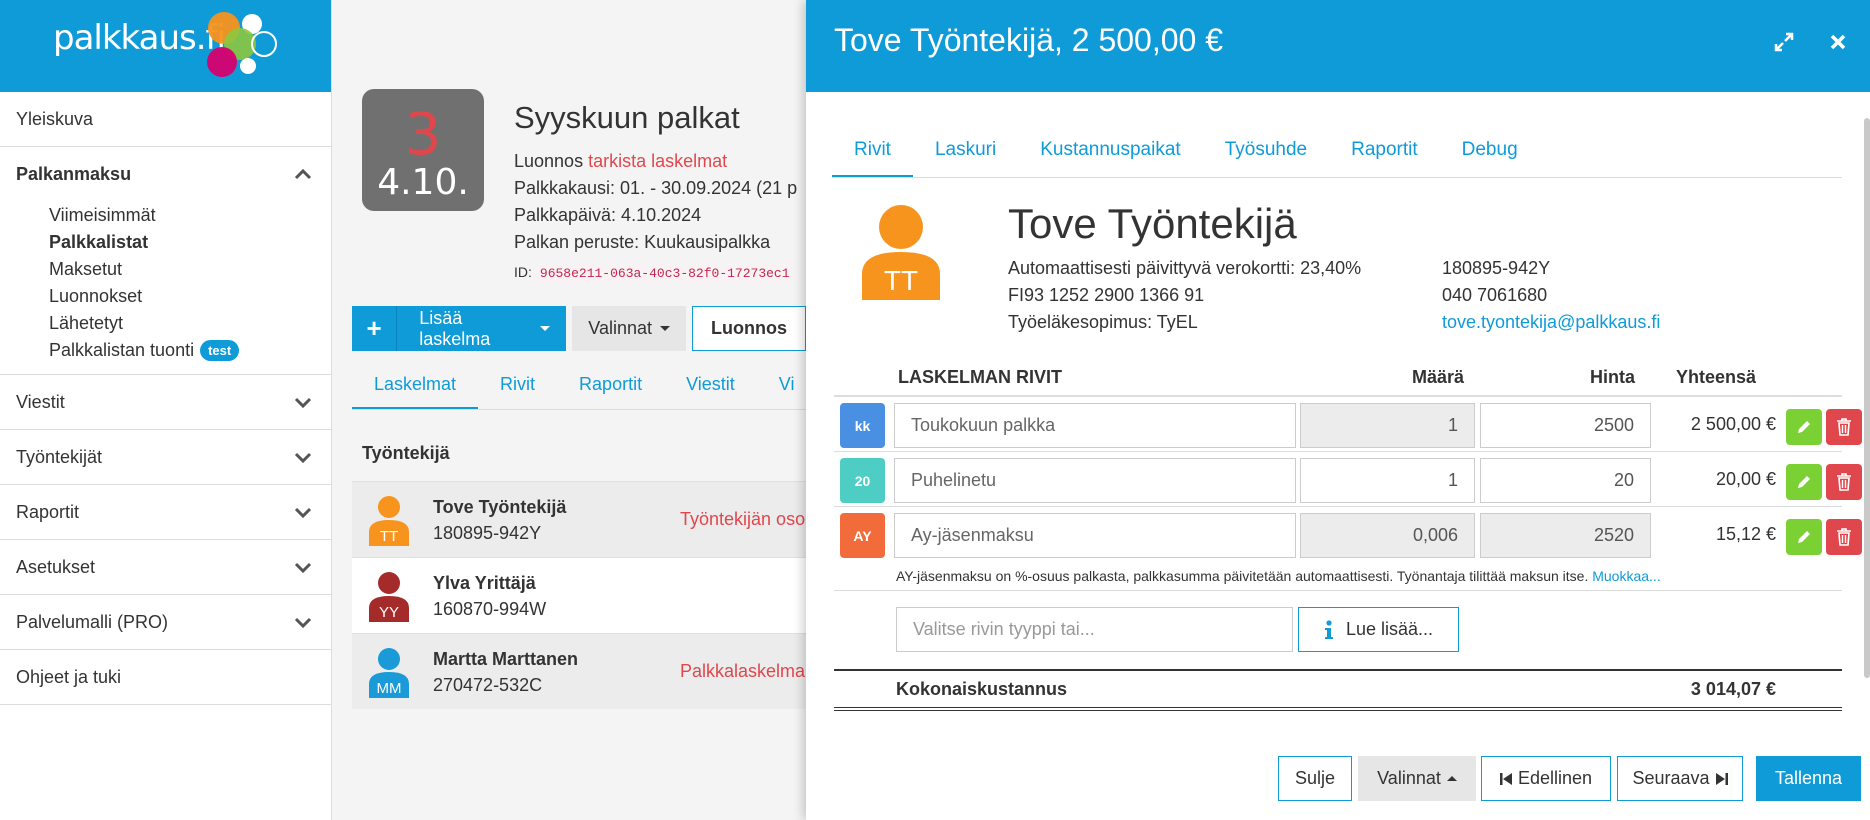 This screenshot has height=820, width=1870. What do you see at coordinates (190, 215) in the screenshot?
I see `submenu-item-latest: Viimeisimmät` at bounding box center [190, 215].